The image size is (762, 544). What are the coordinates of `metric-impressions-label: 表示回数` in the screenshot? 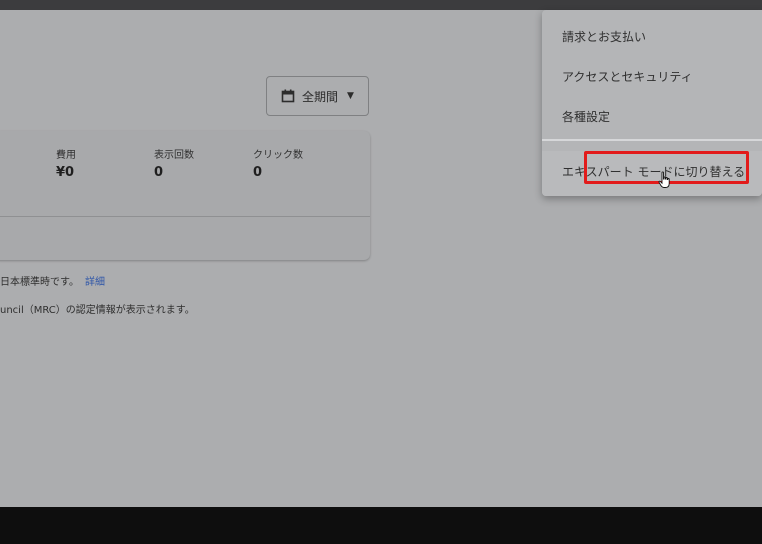 It's located at (174, 155).